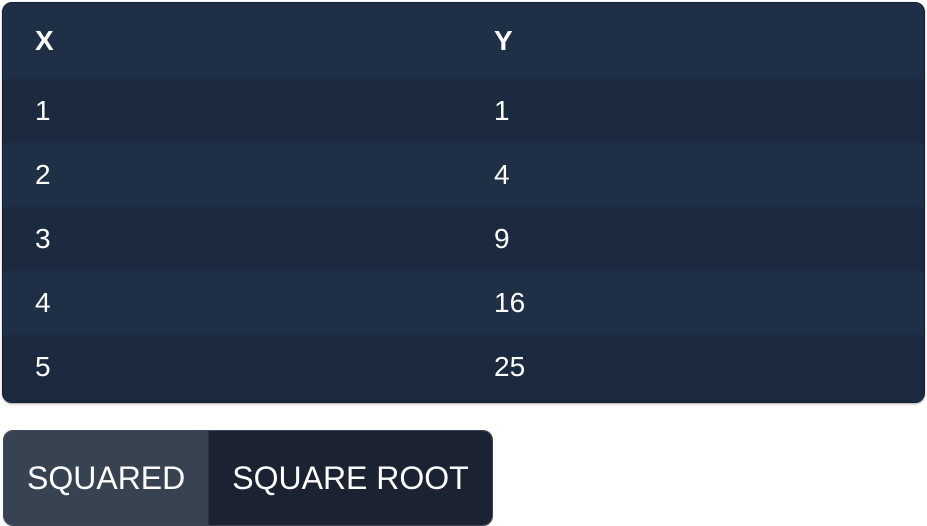 The height and width of the screenshot is (526, 927). Describe the element at coordinates (463, 175) in the screenshot. I see `table-row: 2 4` at that location.